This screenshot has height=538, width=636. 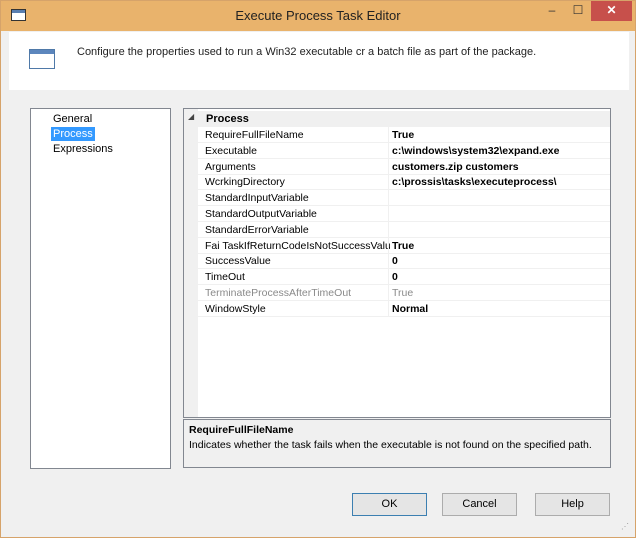 I want to click on grid-margin, so click(x=191, y=263).